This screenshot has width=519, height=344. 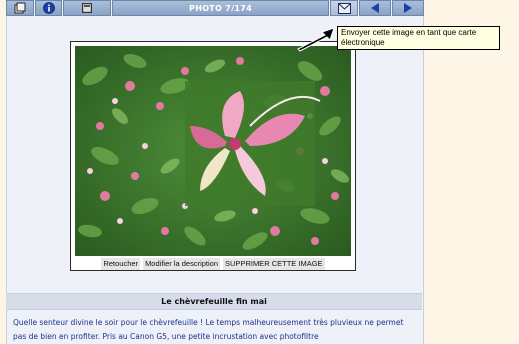 I want to click on delete-image-link: SUPPRIMER CETTE IMAGE, so click(x=274, y=264).